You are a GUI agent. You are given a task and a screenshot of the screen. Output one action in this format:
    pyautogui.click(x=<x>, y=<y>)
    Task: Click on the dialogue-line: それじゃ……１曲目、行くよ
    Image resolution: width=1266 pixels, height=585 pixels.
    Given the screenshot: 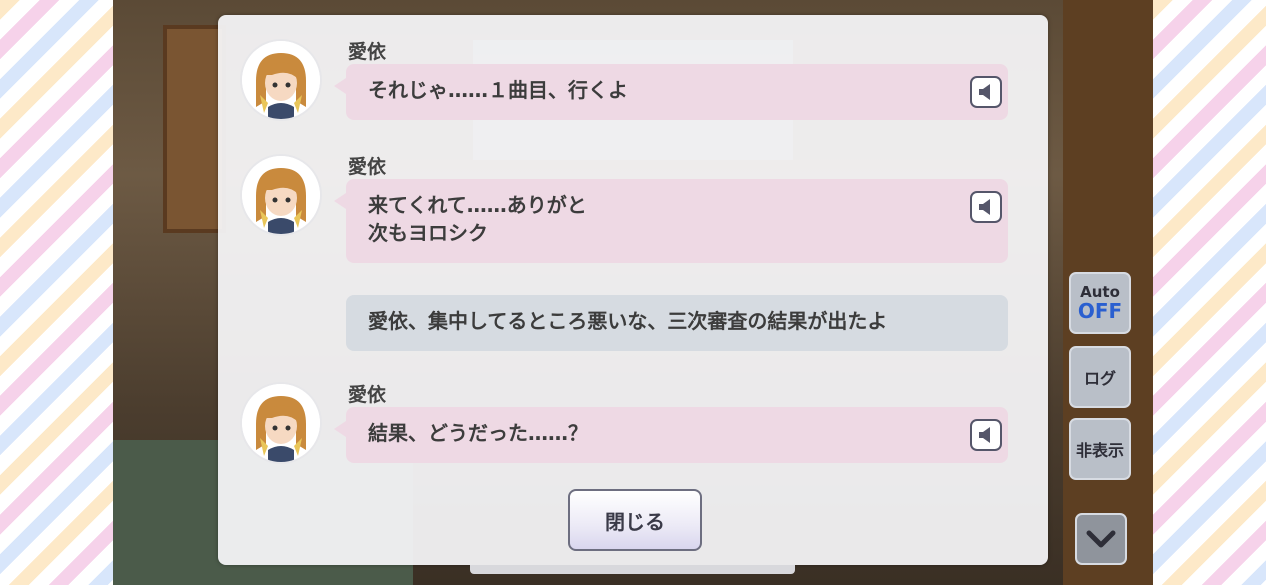 What is the action you would take?
    pyautogui.click(x=498, y=90)
    